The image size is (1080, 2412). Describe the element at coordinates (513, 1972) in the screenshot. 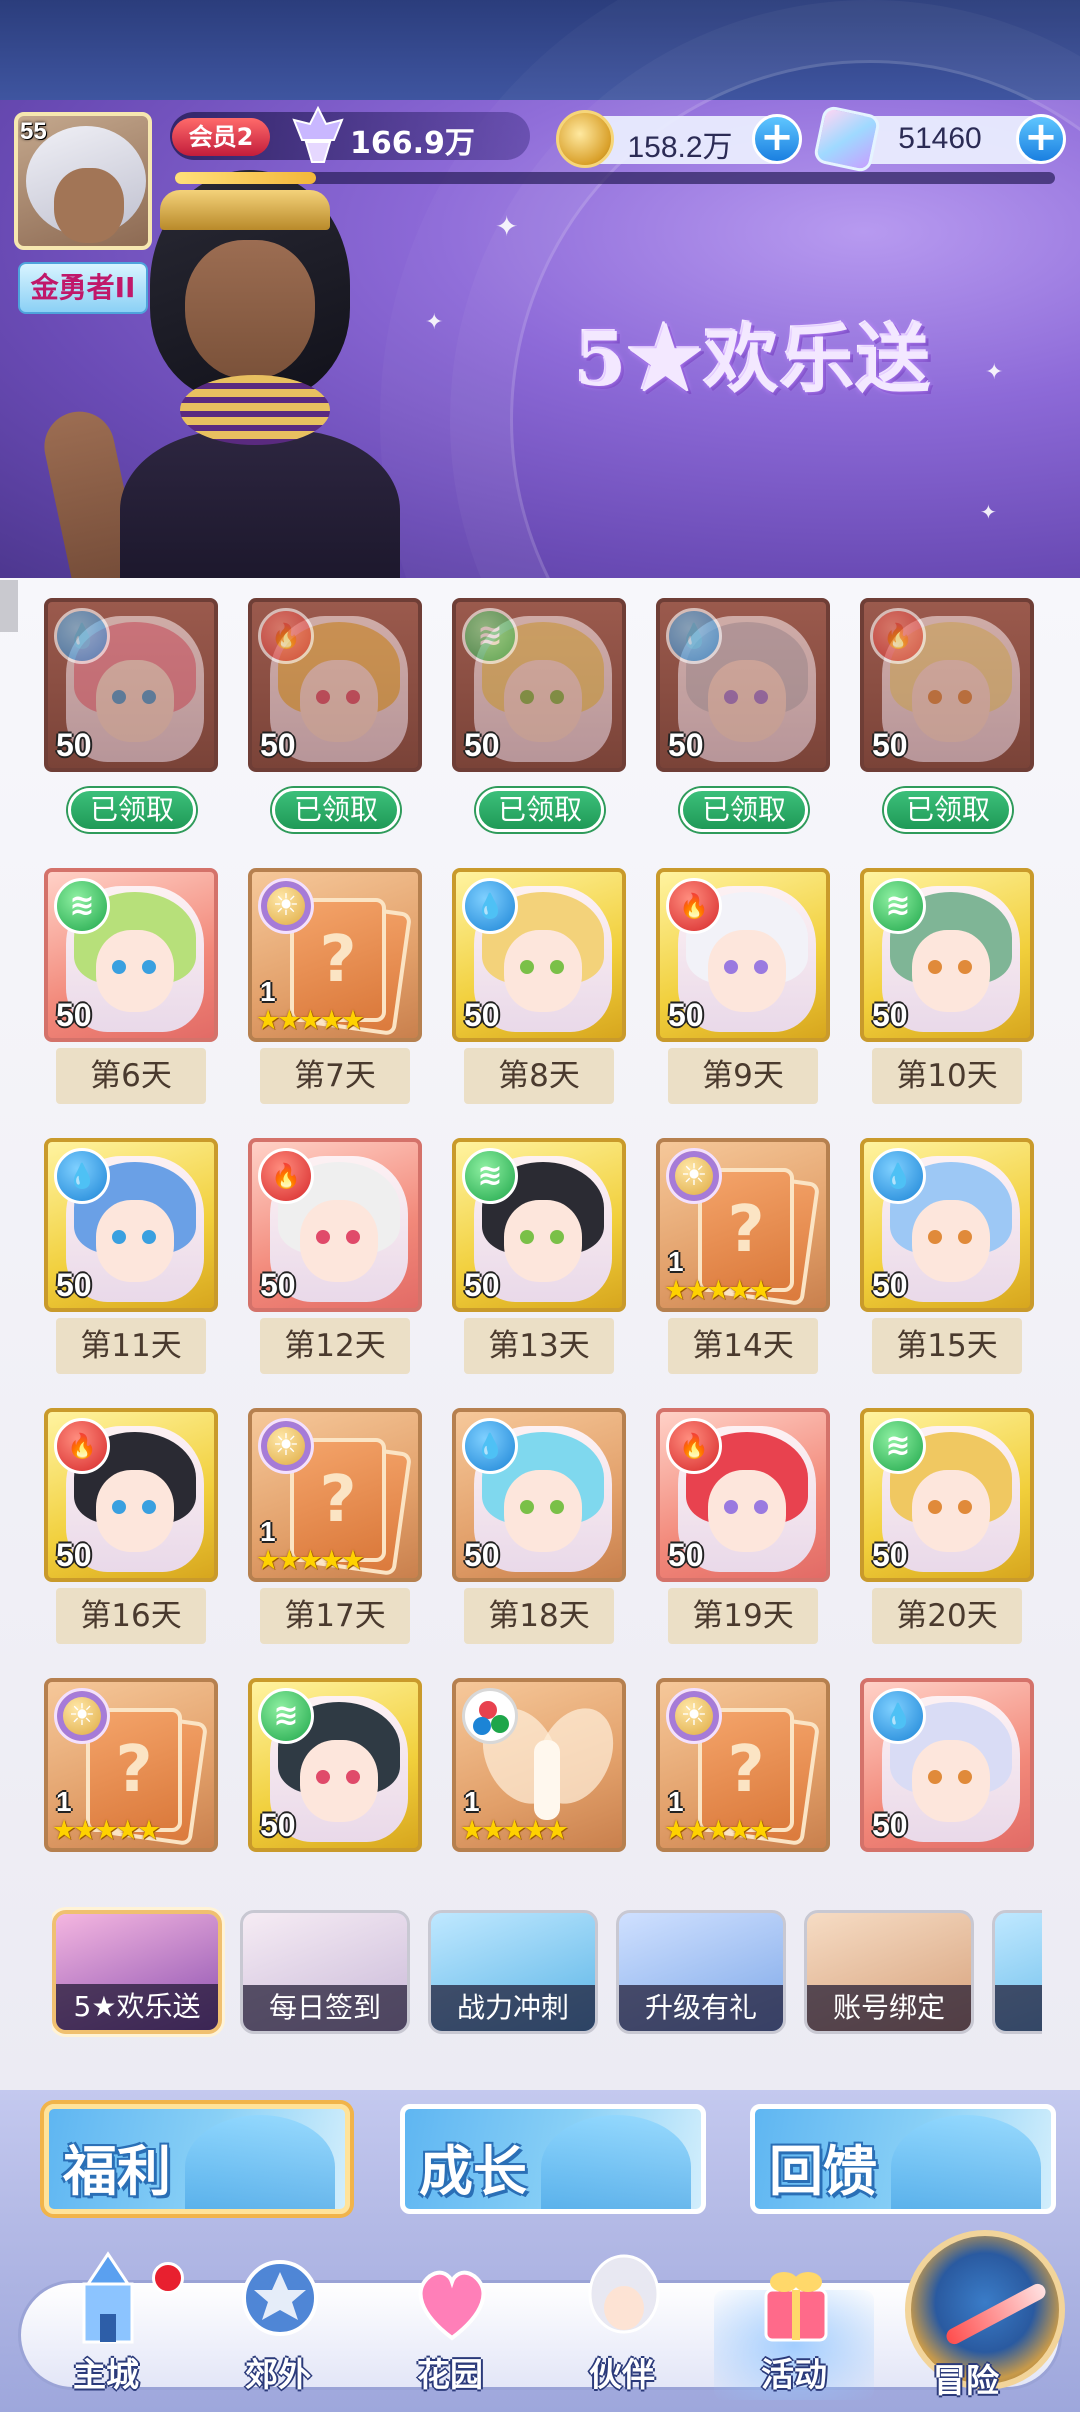

I see `activity-tab: 战力冲刺` at that location.